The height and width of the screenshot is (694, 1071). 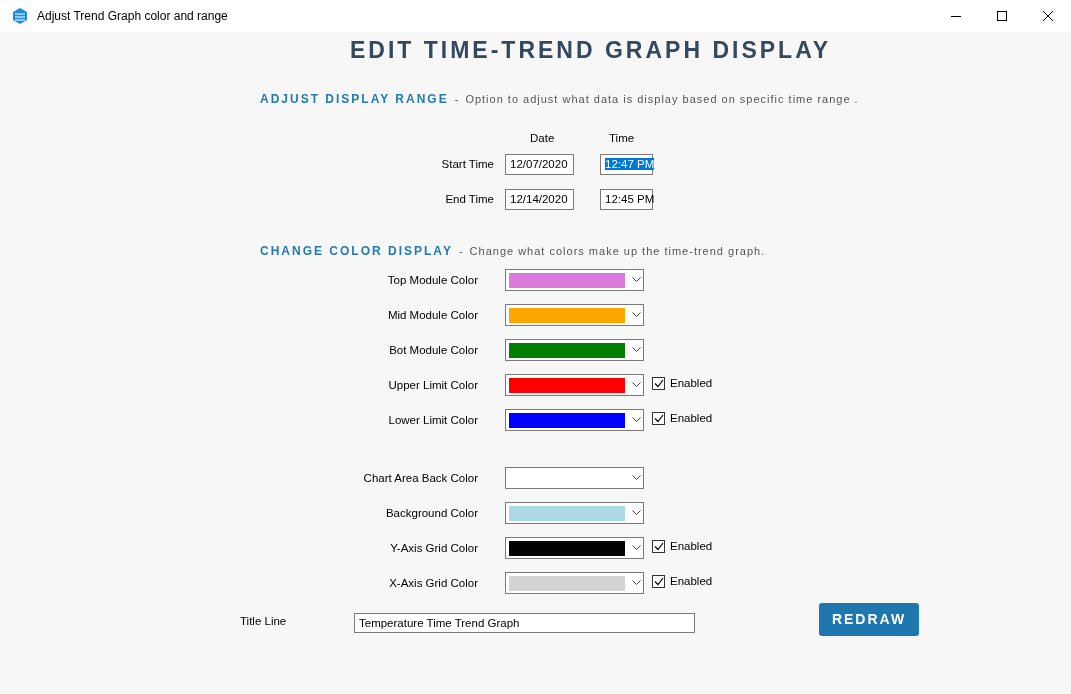 What do you see at coordinates (420, 478) in the screenshot?
I see `field-label: Chart Area Back Color` at bounding box center [420, 478].